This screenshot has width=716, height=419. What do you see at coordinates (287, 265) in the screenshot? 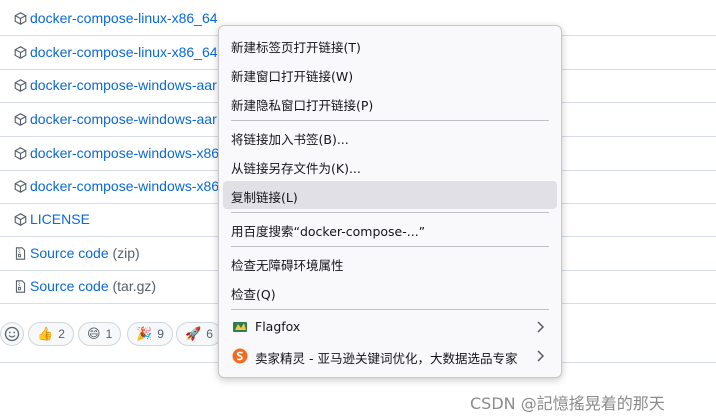
I see `menu-item-label: 检查无障碍环境属性` at bounding box center [287, 265].